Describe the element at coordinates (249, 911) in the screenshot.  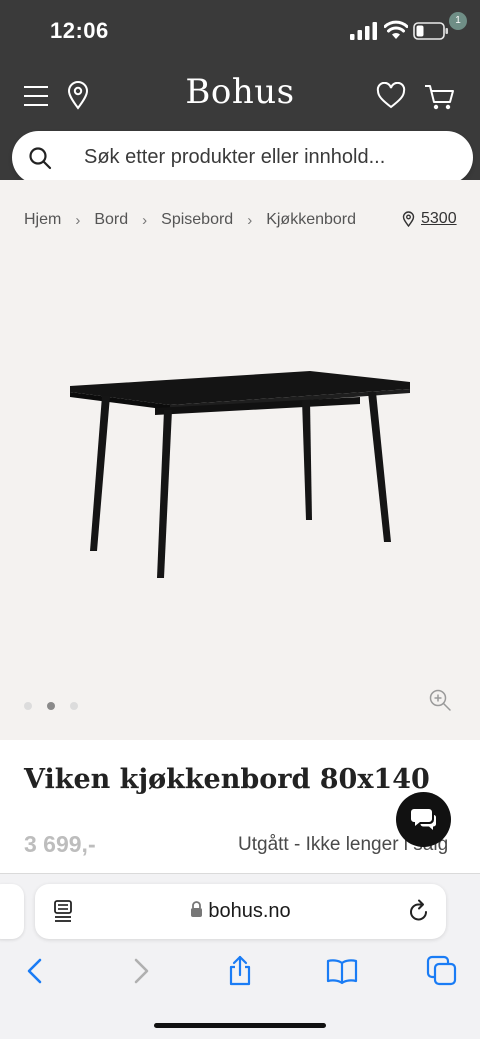
I see `url-text: bohus.no` at that location.